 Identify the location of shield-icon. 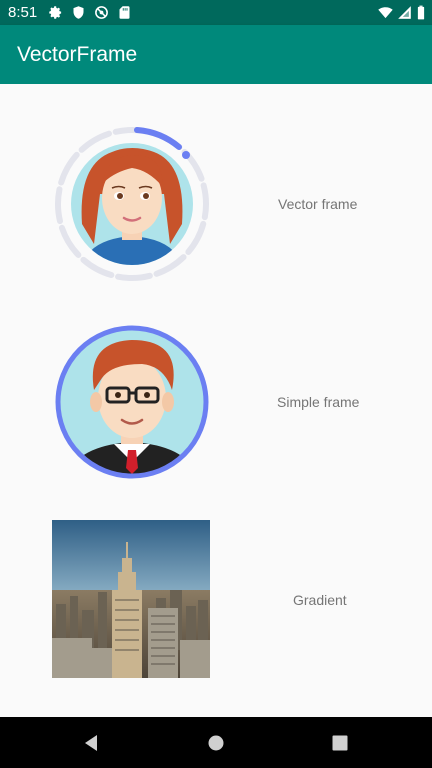
(78, 12).